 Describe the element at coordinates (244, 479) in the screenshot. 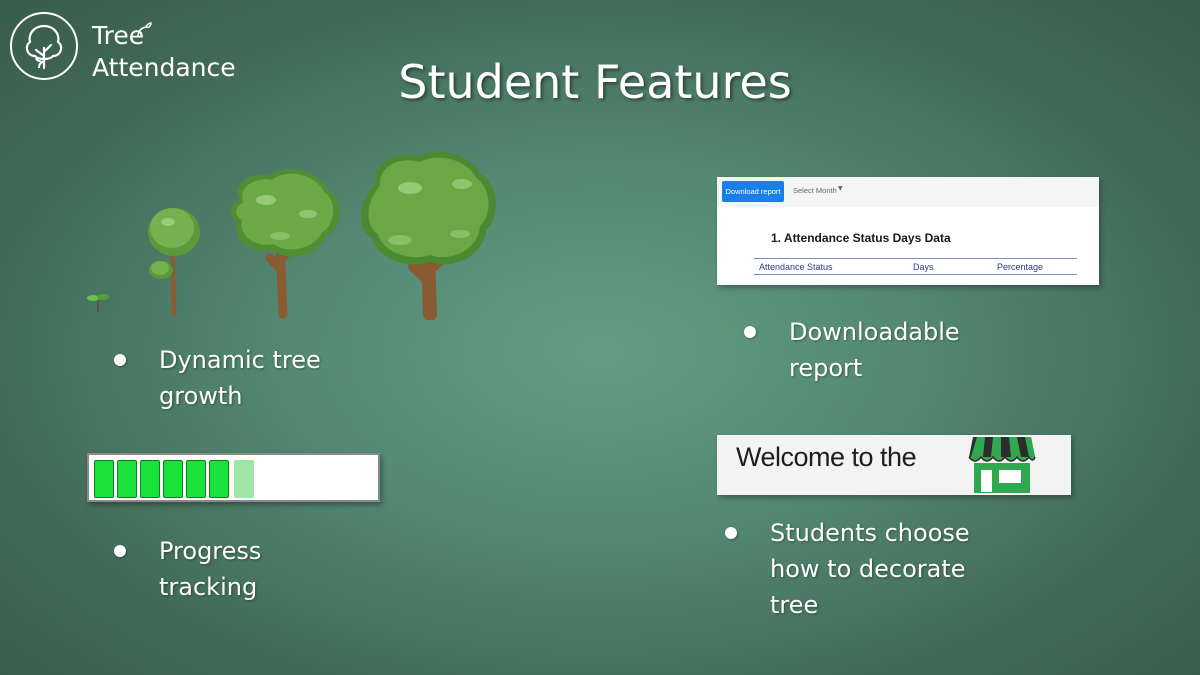

I see `progress-segment-partial` at that location.